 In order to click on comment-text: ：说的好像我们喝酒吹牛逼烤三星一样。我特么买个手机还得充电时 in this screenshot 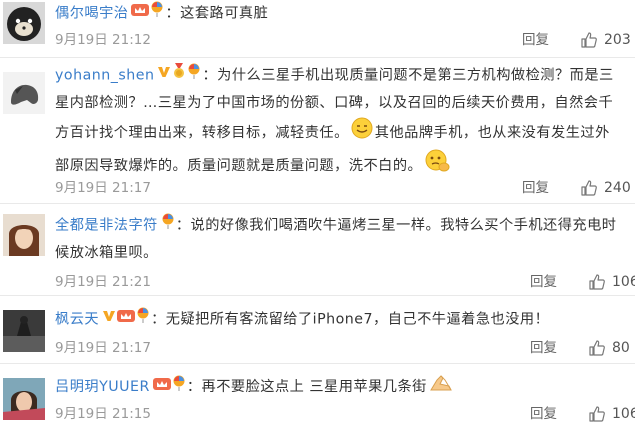, I will do `click(396, 225)`.